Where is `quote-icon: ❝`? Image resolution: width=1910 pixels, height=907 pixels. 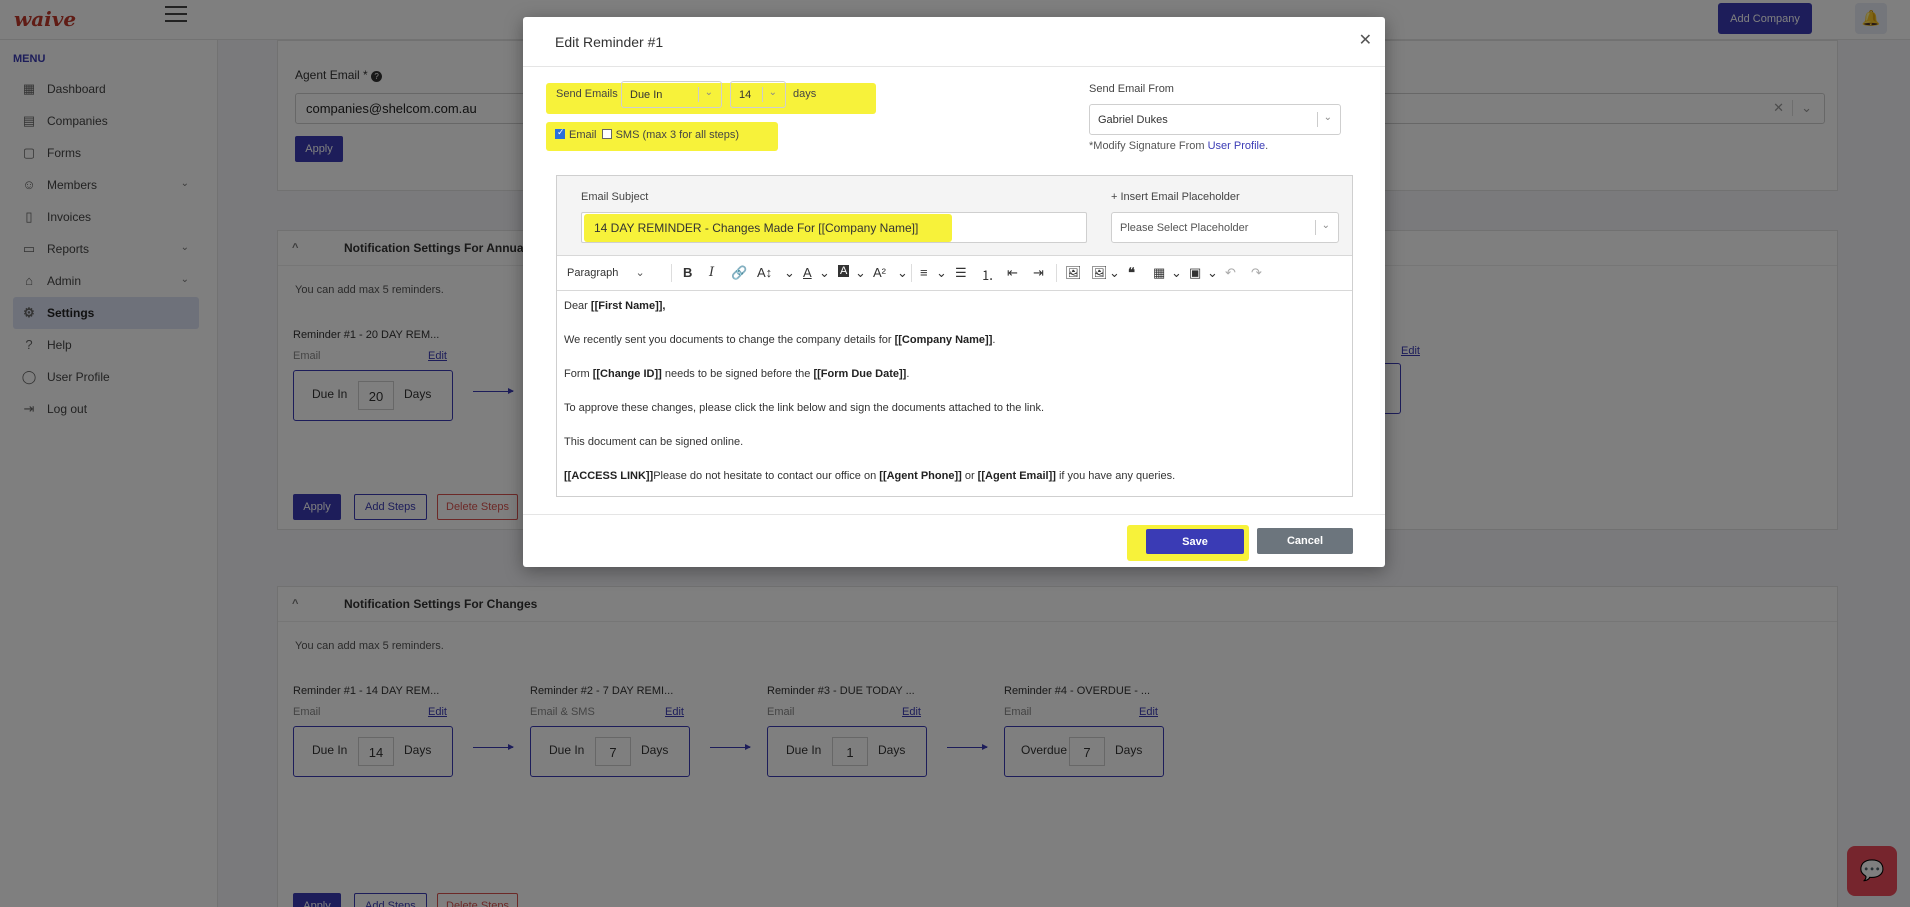 quote-icon: ❝ is located at coordinates (1131, 273).